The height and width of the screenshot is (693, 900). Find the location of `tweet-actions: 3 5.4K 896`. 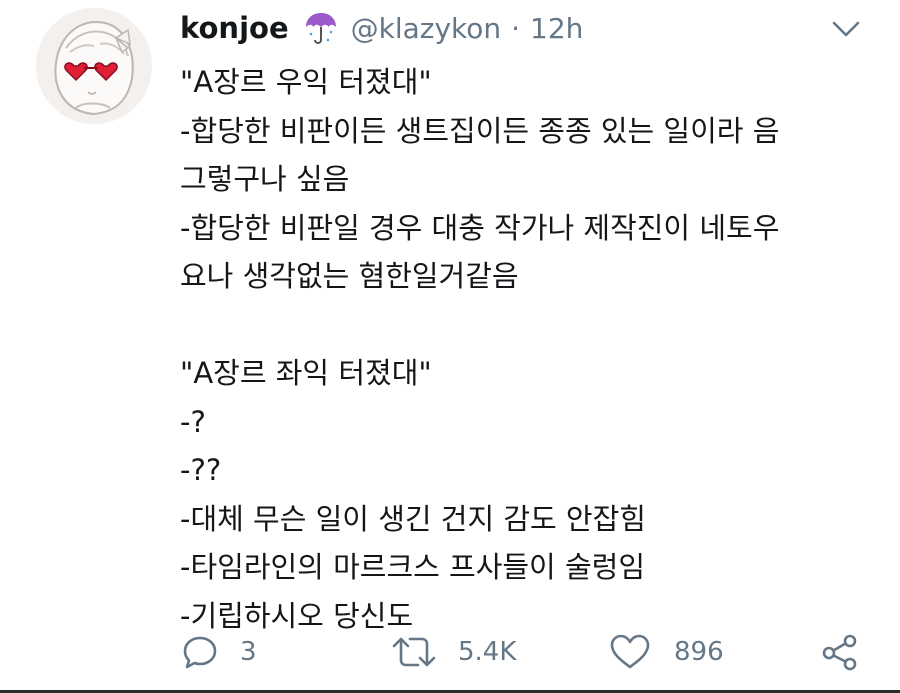

tweet-actions: 3 5.4K 896 is located at coordinates (530, 652).